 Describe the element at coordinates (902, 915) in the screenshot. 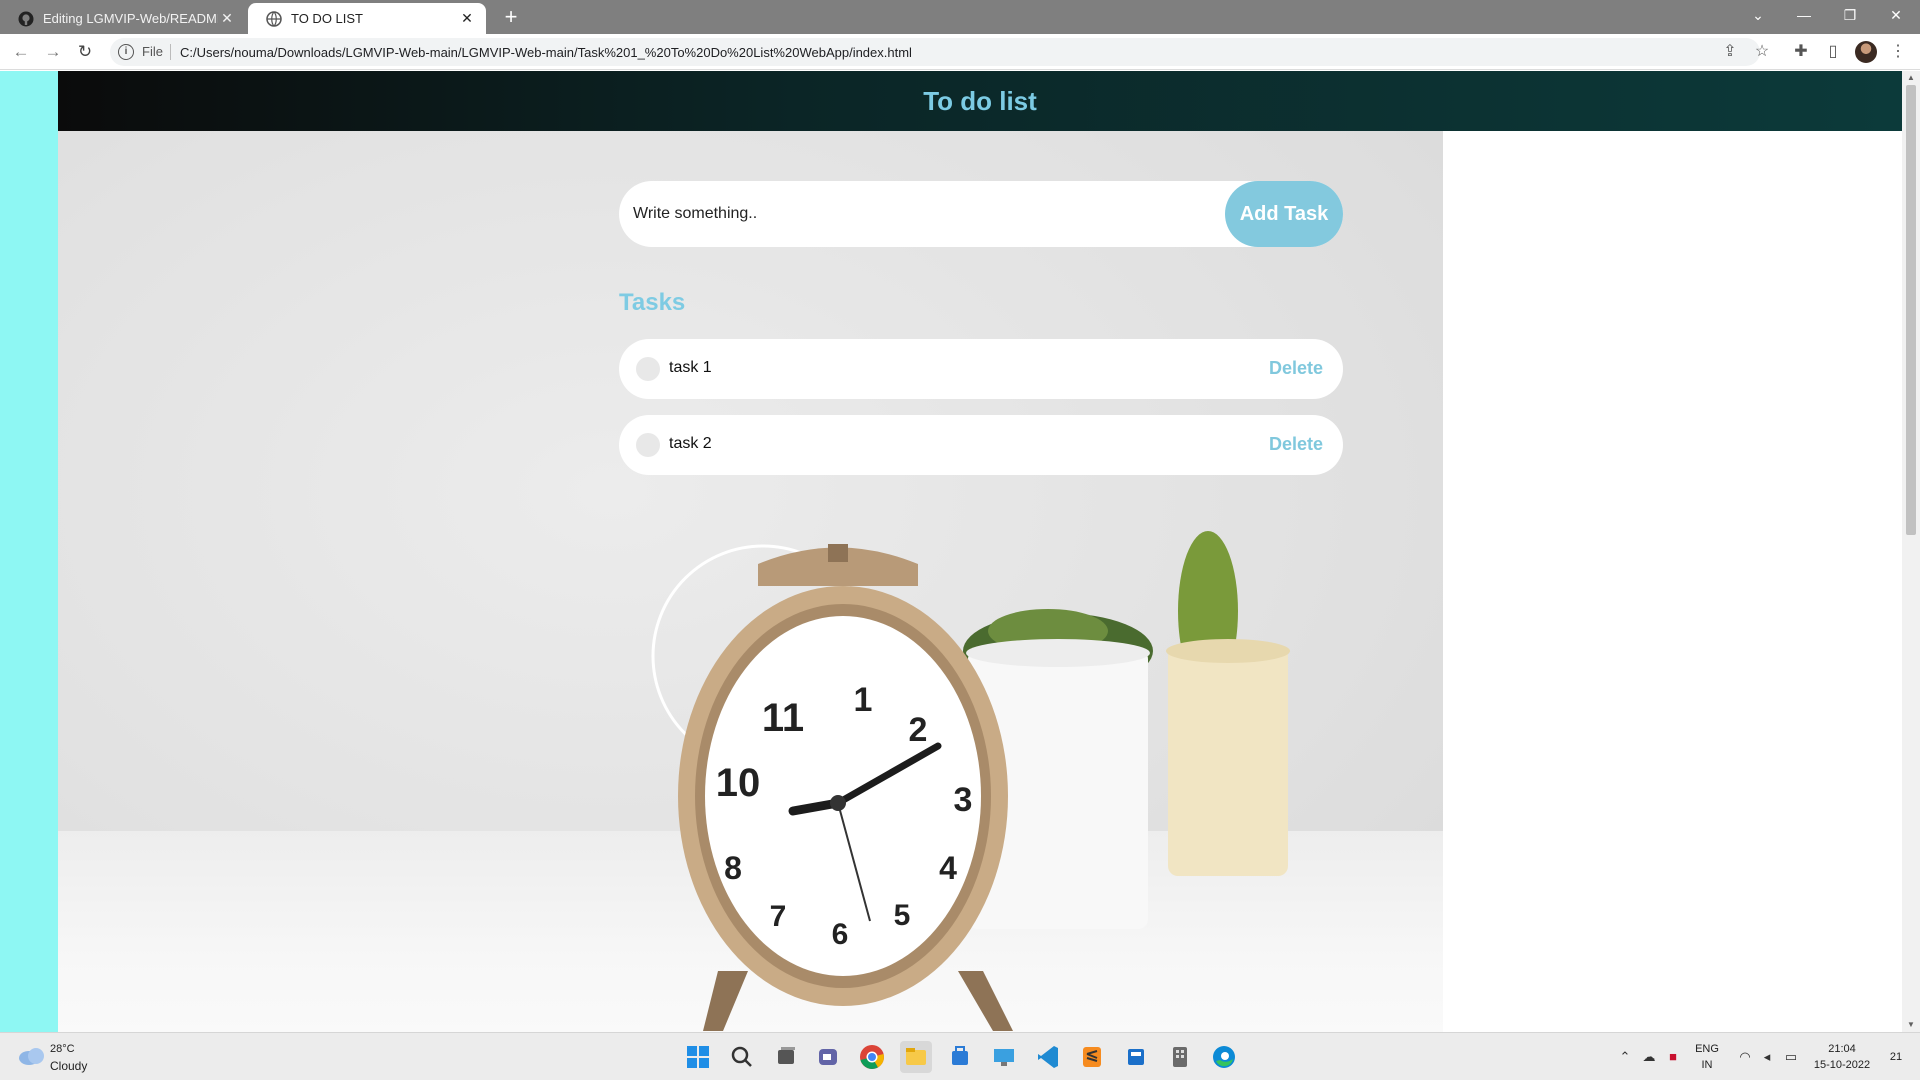

I see `svg-text: 5` at that location.